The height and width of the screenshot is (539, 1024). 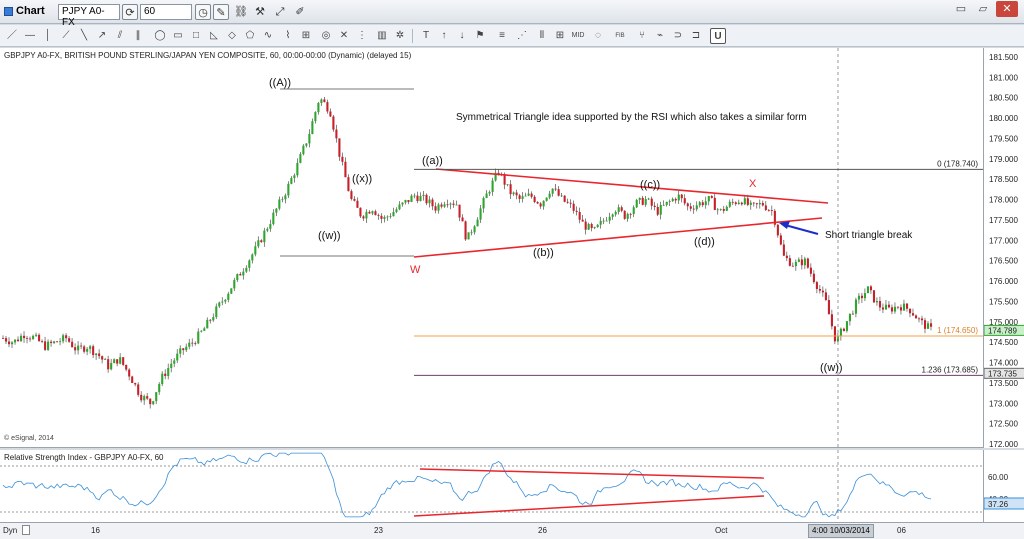 What do you see at coordinates (221, 12) in the screenshot?
I see `pencil-icon: ✎` at bounding box center [221, 12].